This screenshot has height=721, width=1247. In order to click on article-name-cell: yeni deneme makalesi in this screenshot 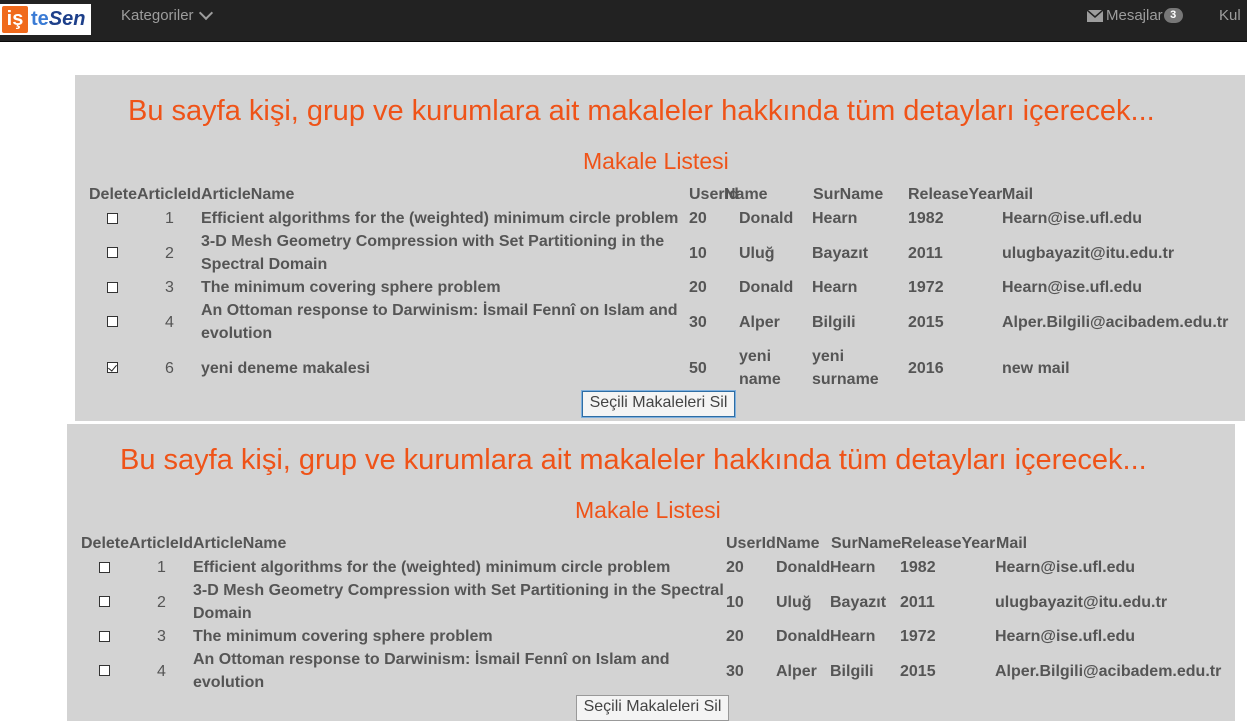, I will do `click(285, 368)`.